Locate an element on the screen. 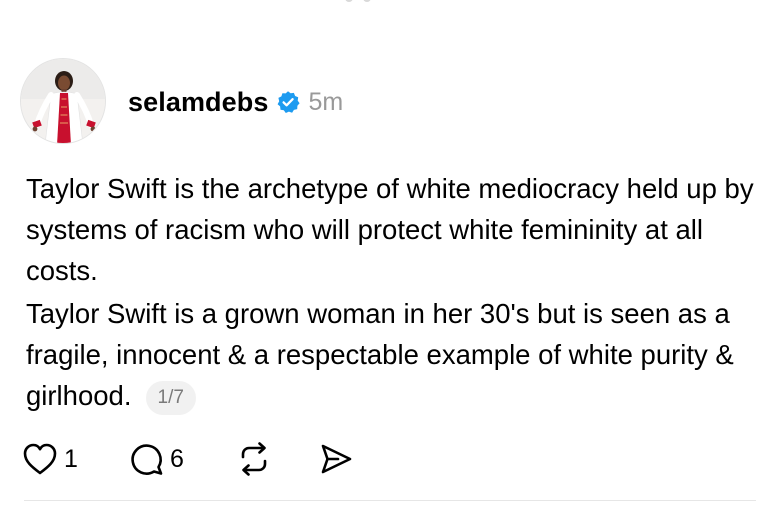 Image resolution: width=780 pixels, height=516 pixels. send-icon is located at coordinates (336, 459).